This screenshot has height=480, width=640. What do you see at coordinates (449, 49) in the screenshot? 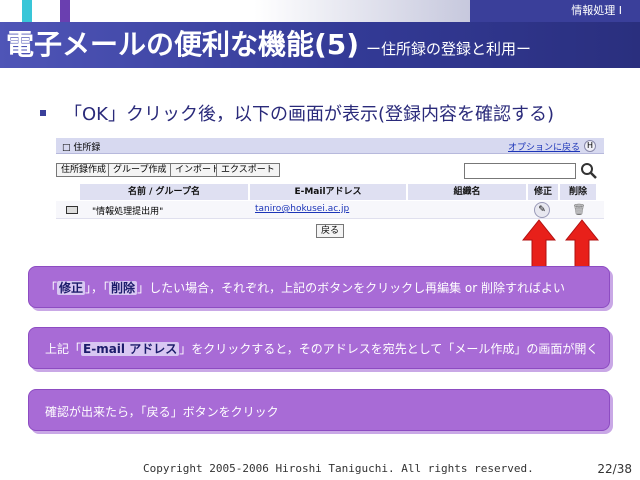
I see `slide-subtitle: ー住所録の登録と利用ー` at bounding box center [449, 49].